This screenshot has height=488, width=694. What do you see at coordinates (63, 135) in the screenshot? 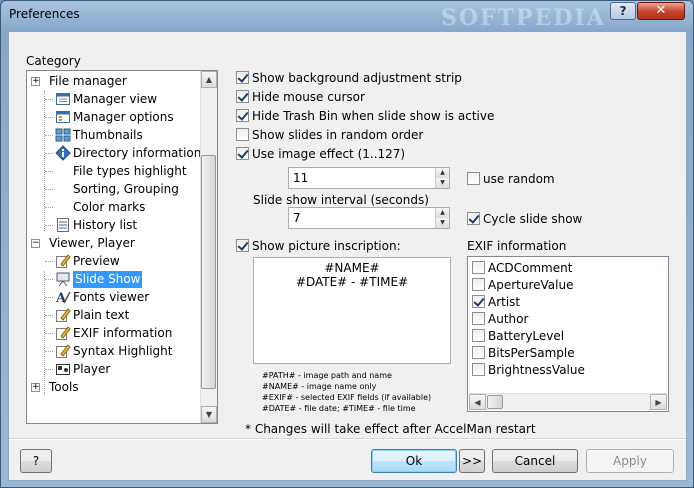
I see `thumbnails-icon` at bounding box center [63, 135].